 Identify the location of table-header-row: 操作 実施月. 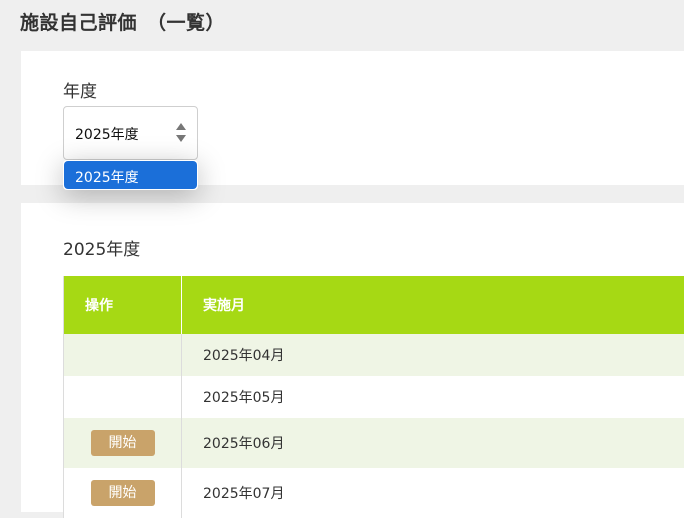
(374, 305).